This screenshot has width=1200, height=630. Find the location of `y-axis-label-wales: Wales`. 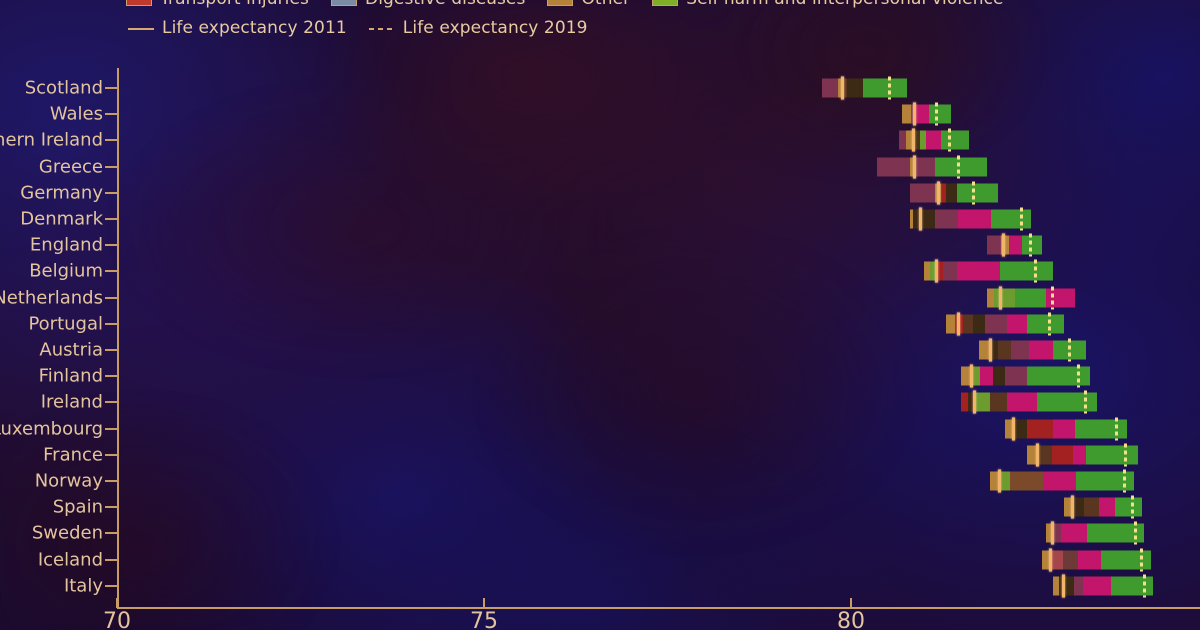

y-axis-label-wales: Wales is located at coordinates (76, 114).